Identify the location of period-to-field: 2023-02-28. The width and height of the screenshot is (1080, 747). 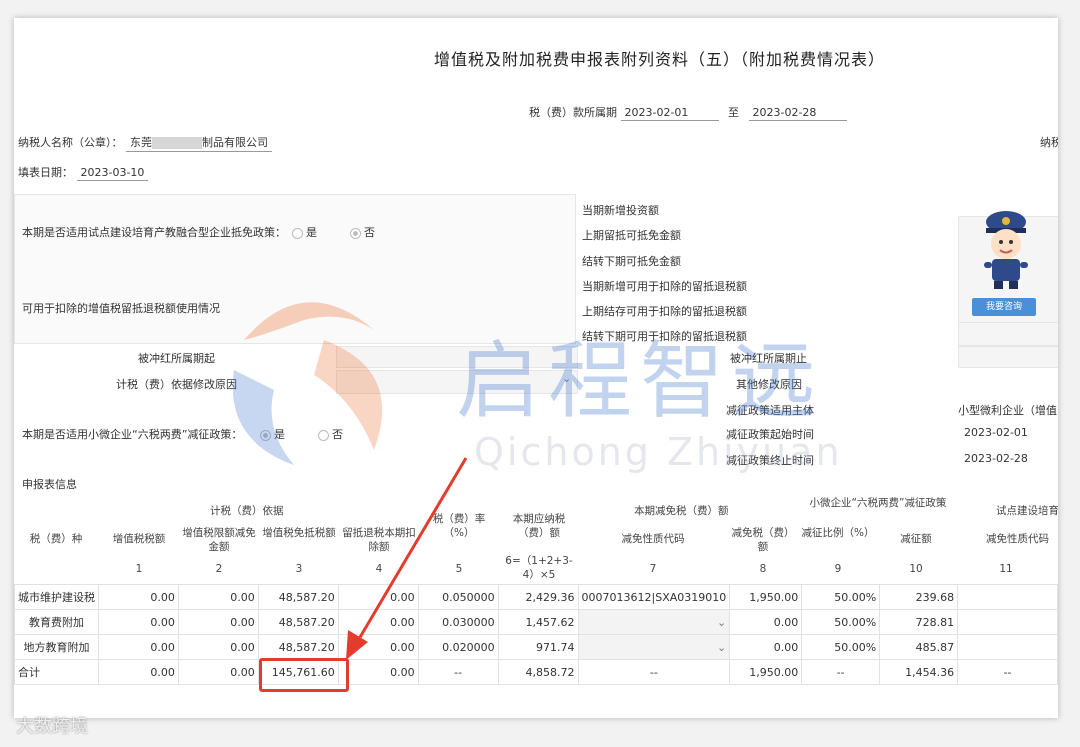
(797, 113).